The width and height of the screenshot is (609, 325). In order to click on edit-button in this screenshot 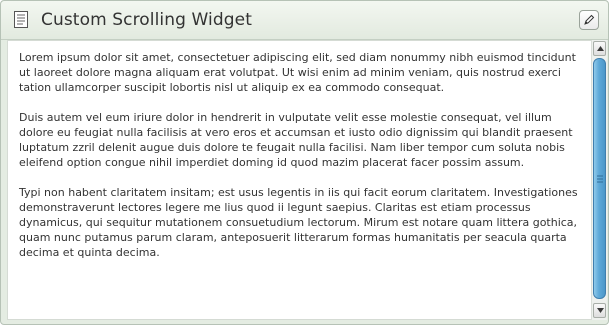, I will do `click(589, 20)`.